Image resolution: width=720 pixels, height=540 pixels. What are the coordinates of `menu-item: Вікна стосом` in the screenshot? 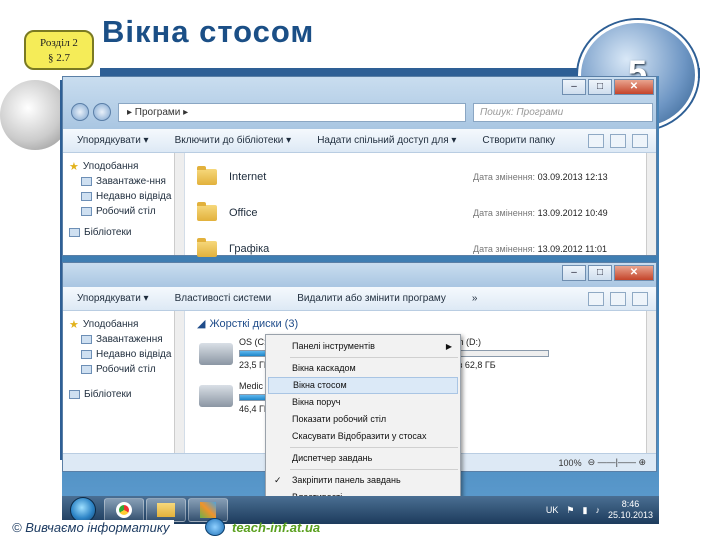 It's located at (363, 385).